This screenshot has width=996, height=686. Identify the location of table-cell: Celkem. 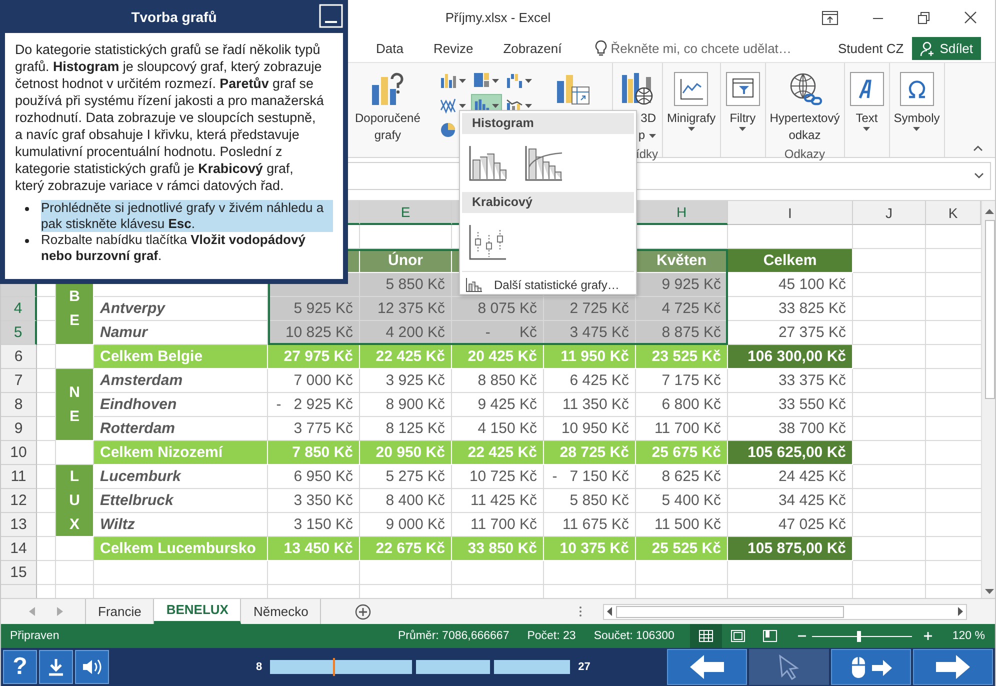
(790, 261).